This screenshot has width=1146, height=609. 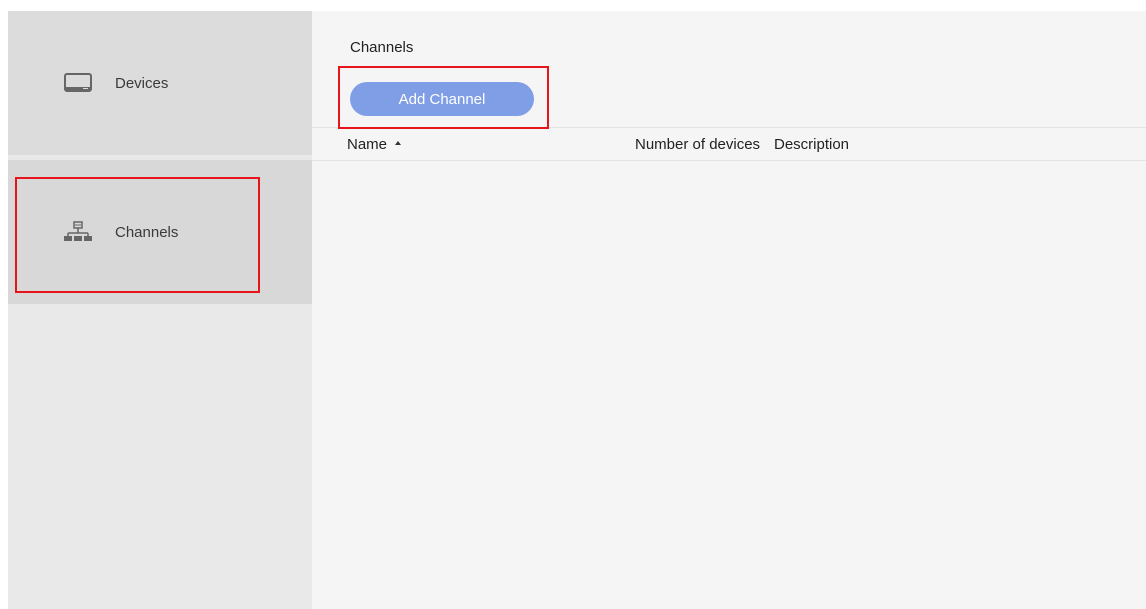 I want to click on column-header-description: Description, so click(x=811, y=144).